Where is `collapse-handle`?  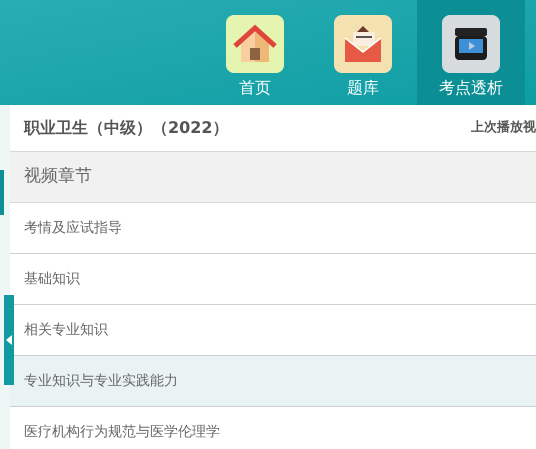 collapse-handle is located at coordinates (9, 340).